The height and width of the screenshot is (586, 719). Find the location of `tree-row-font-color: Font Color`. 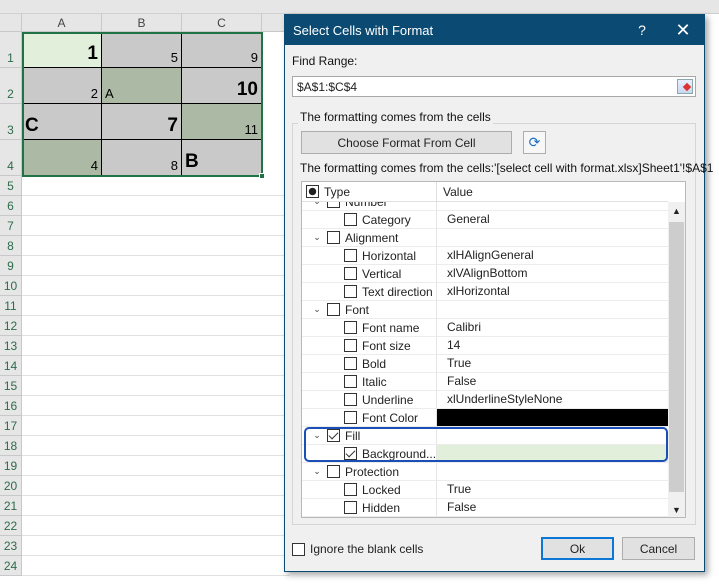

tree-row-font-color: Font Color is located at coordinates (485, 418).